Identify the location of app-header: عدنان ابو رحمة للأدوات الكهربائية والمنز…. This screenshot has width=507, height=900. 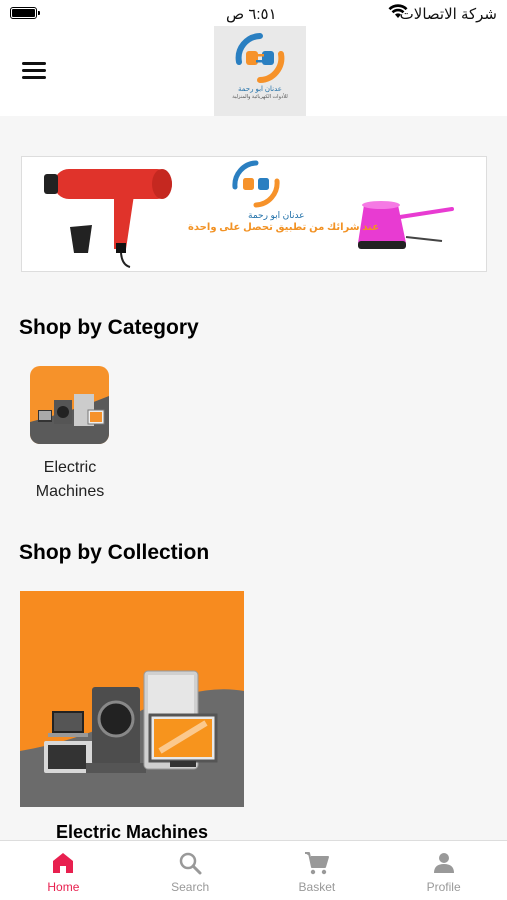
(253, 71).